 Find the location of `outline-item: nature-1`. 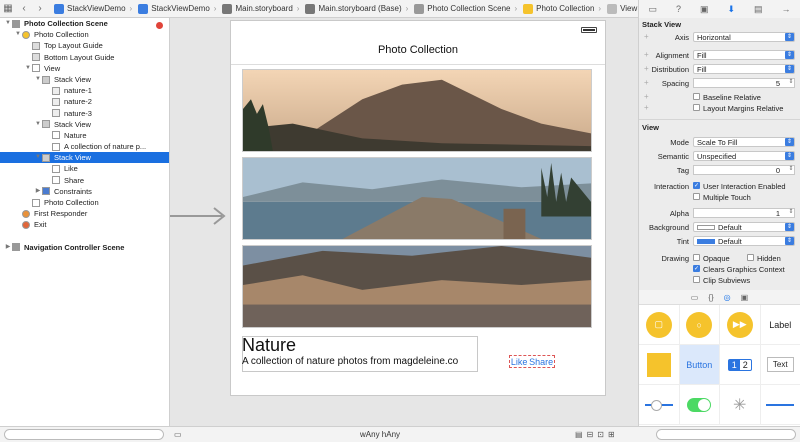

outline-item: nature-1 is located at coordinates (84, 90).